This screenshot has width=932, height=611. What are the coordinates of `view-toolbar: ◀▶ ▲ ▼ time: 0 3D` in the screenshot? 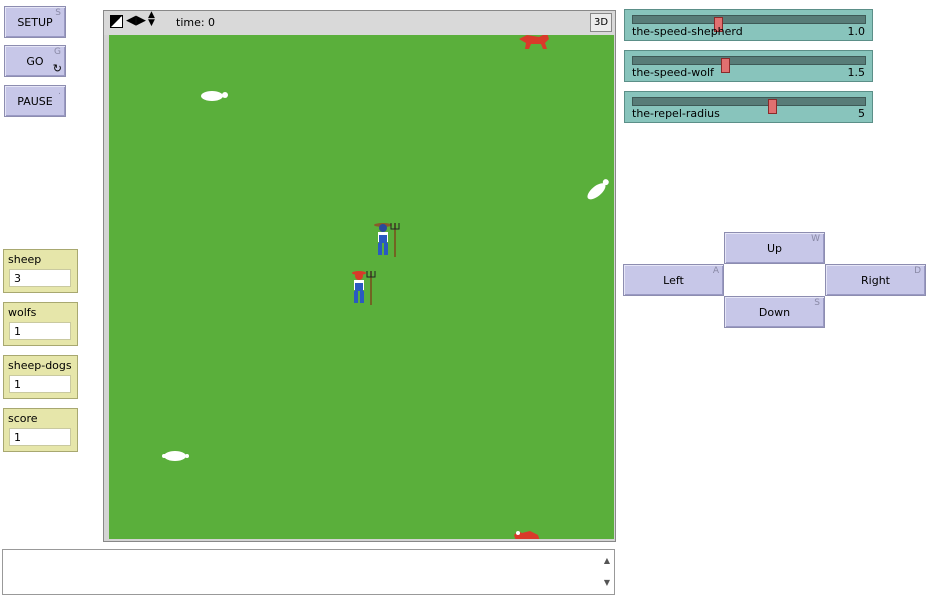 It's located at (359, 23).